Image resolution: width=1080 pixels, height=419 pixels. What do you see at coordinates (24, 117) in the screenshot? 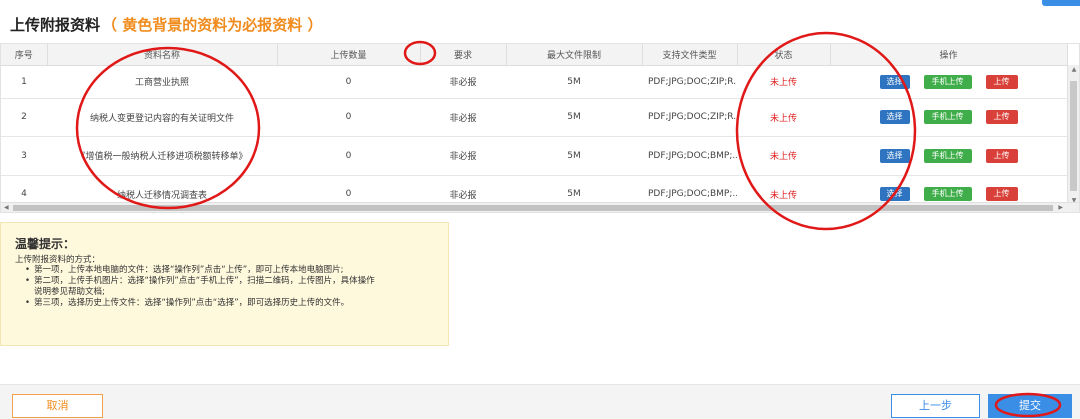
I see `row-number: 2` at bounding box center [24, 117].